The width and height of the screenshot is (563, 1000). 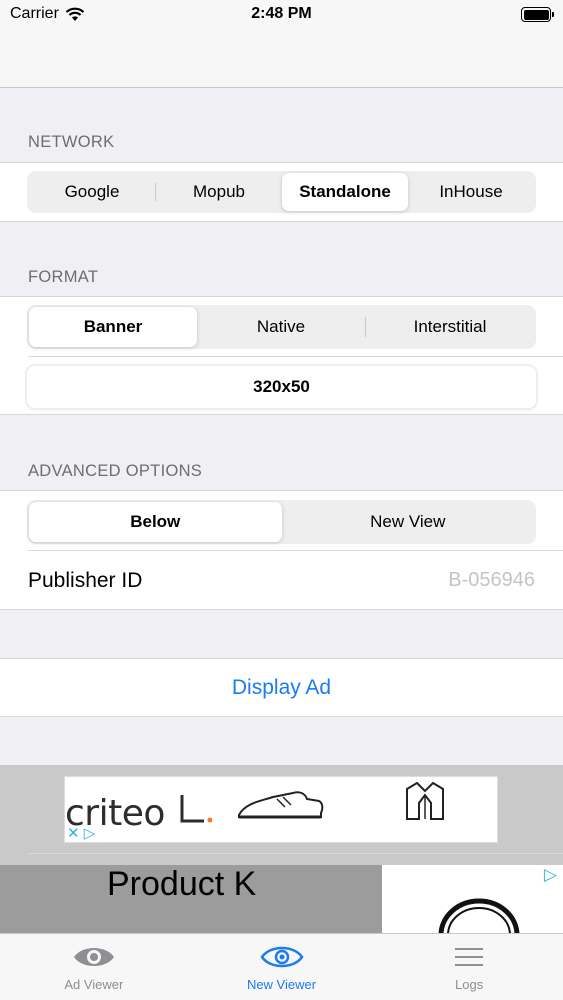 I want to click on network-option-inhouse: InHouse, so click(x=471, y=192).